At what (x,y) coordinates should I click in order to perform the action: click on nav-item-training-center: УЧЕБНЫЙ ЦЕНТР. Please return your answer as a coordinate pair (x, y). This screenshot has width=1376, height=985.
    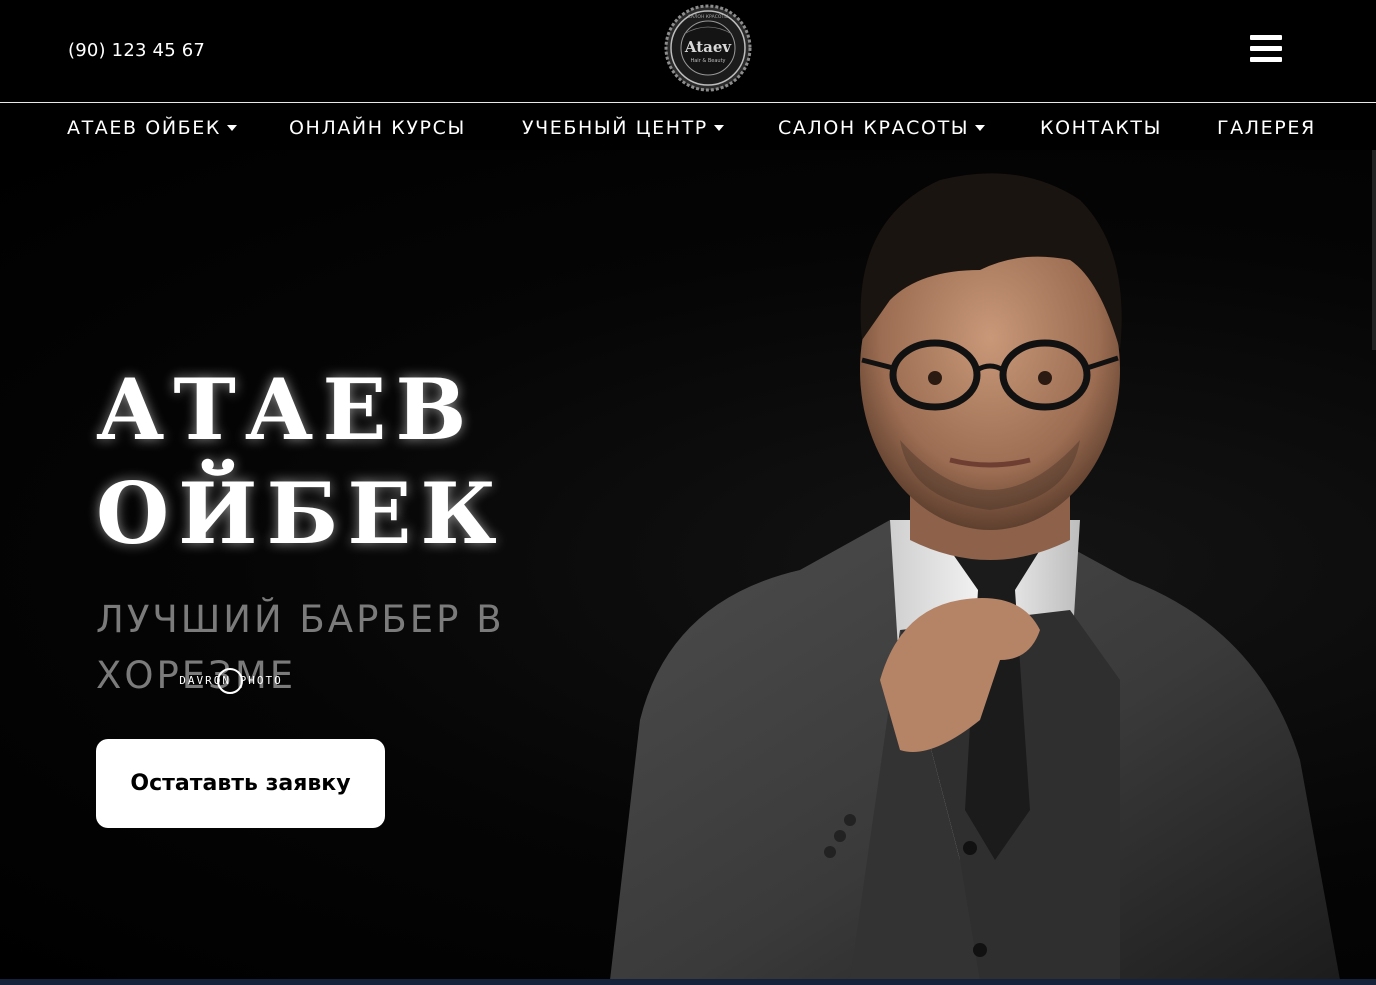
    Looking at the image, I should click on (623, 128).